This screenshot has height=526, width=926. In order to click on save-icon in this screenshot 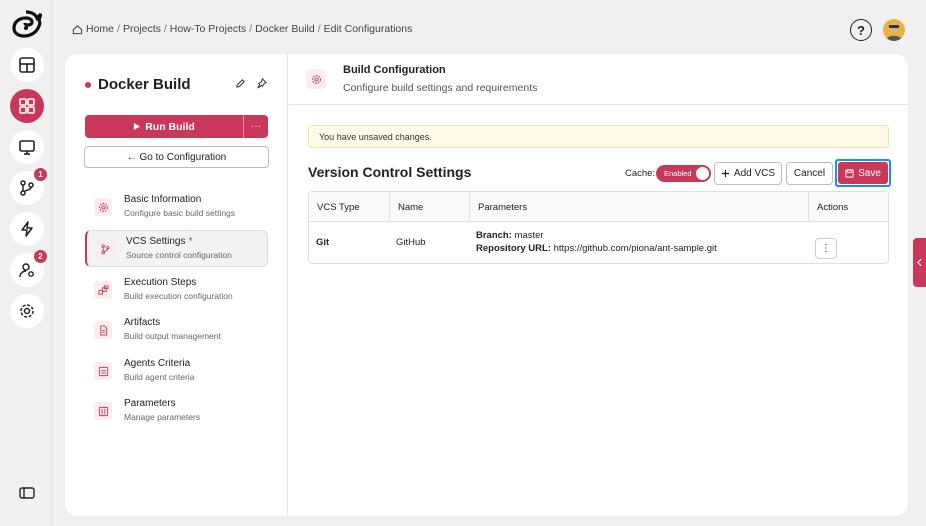, I will do `click(849, 173)`.